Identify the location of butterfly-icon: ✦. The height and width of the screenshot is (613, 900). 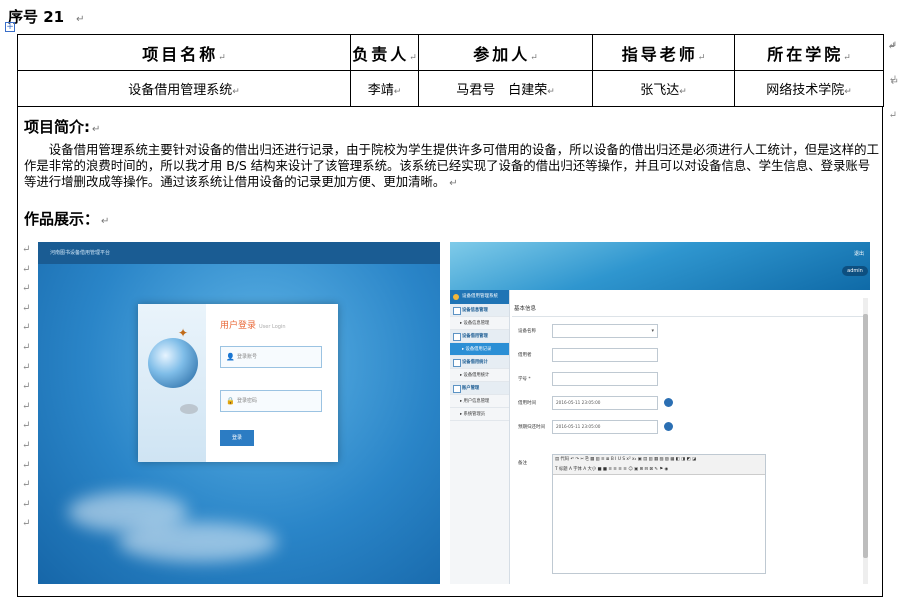
(183, 333).